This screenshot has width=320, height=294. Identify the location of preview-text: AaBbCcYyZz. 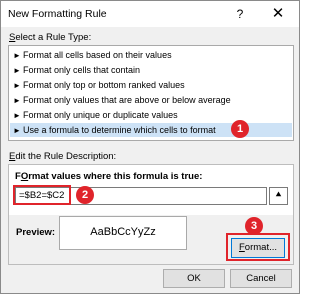
(123, 232).